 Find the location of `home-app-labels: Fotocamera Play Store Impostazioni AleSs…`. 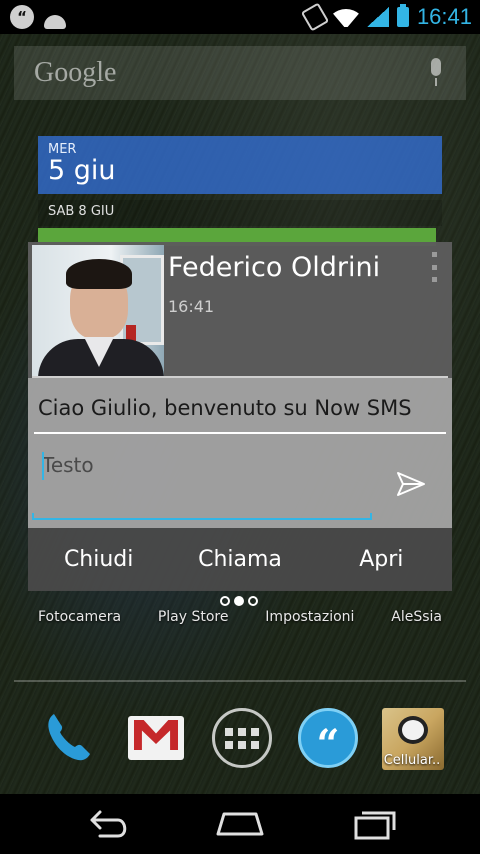

home-app-labels: Fotocamera Play Store Impostazioni AleSs… is located at coordinates (240, 619).